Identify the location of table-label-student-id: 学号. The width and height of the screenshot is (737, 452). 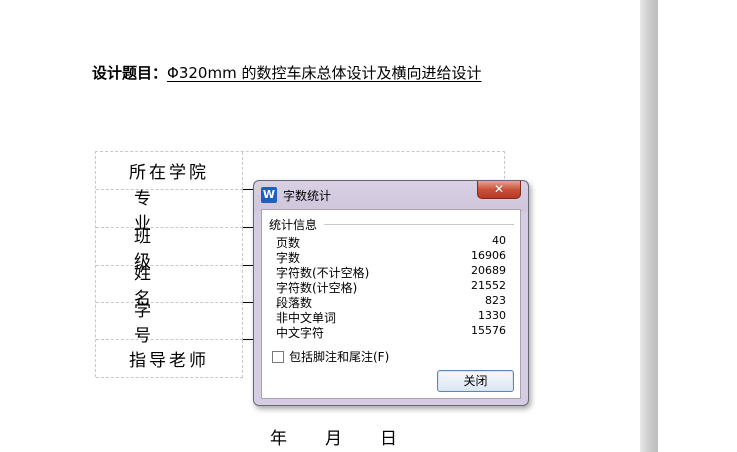
(161, 323).